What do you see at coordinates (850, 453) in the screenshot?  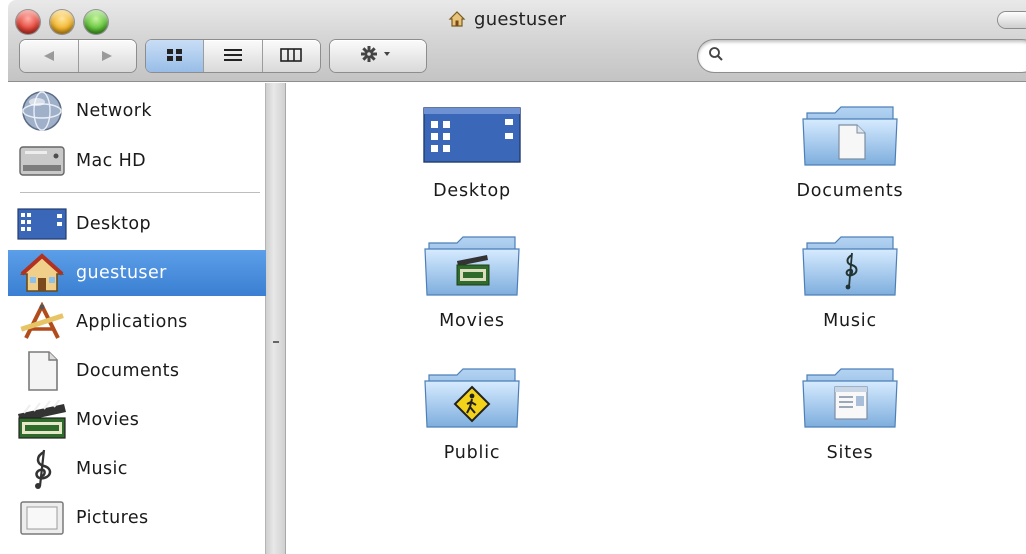 I see `item-label: Sites` at bounding box center [850, 453].